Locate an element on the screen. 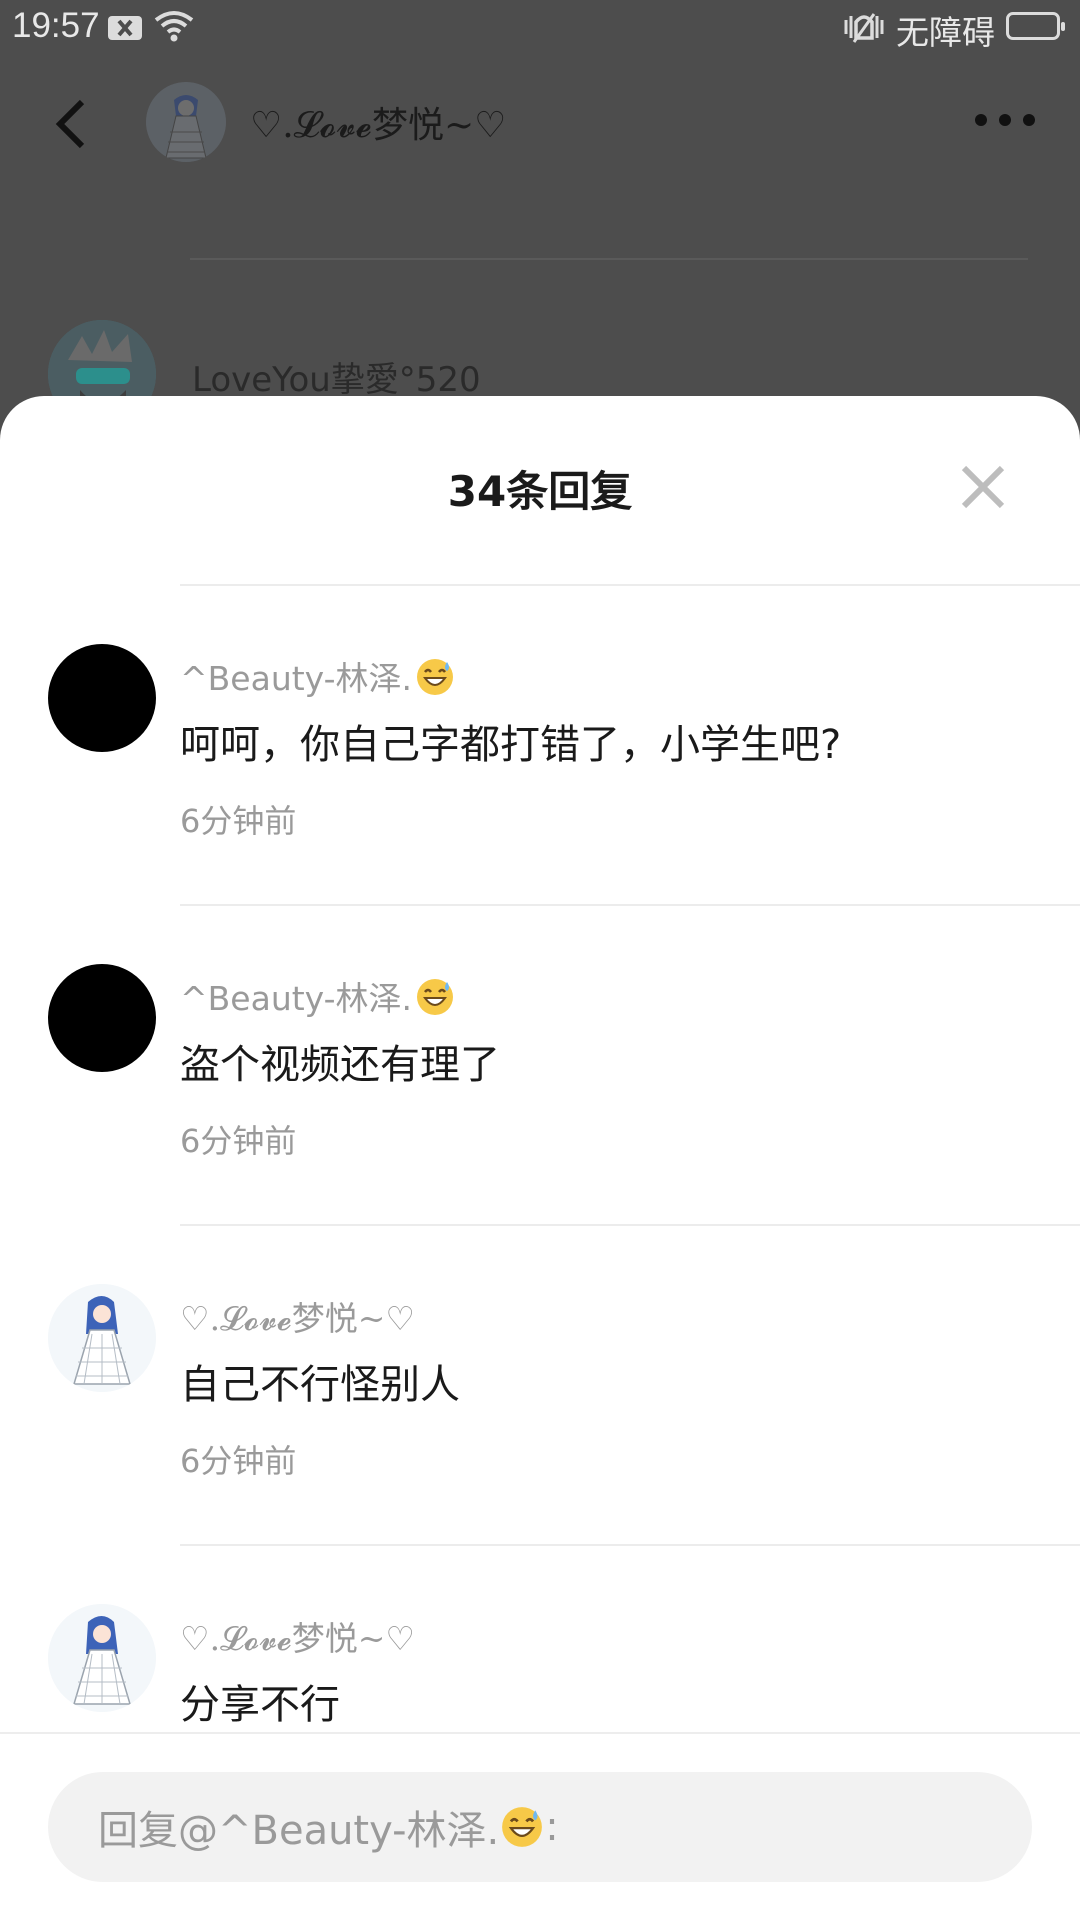 The width and height of the screenshot is (1080, 1920). reply-text: 自己不行怪别人 is located at coordinates (320, 1385).